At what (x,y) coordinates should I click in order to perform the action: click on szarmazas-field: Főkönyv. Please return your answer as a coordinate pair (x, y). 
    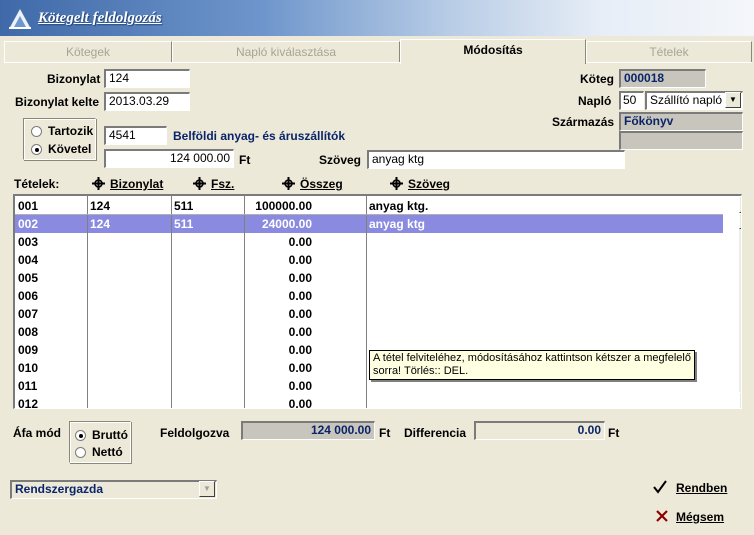
    Looking at the image, I should click on (681, 121).